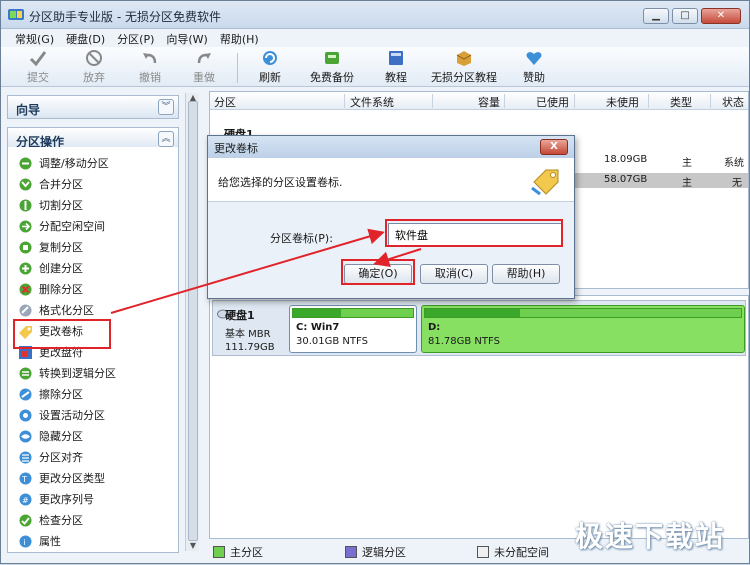 Image resolution: width=750 pixels, height=565 pixels. I want to click on partition-c: C: Win7 30.01GB NTFS, so click(353, 329).